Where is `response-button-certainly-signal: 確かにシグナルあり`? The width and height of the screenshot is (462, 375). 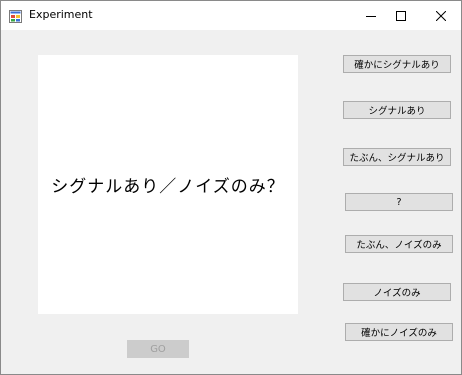
response-button-certainly-signal: 確かにシグナルあり is located at coordinates (397, 64).